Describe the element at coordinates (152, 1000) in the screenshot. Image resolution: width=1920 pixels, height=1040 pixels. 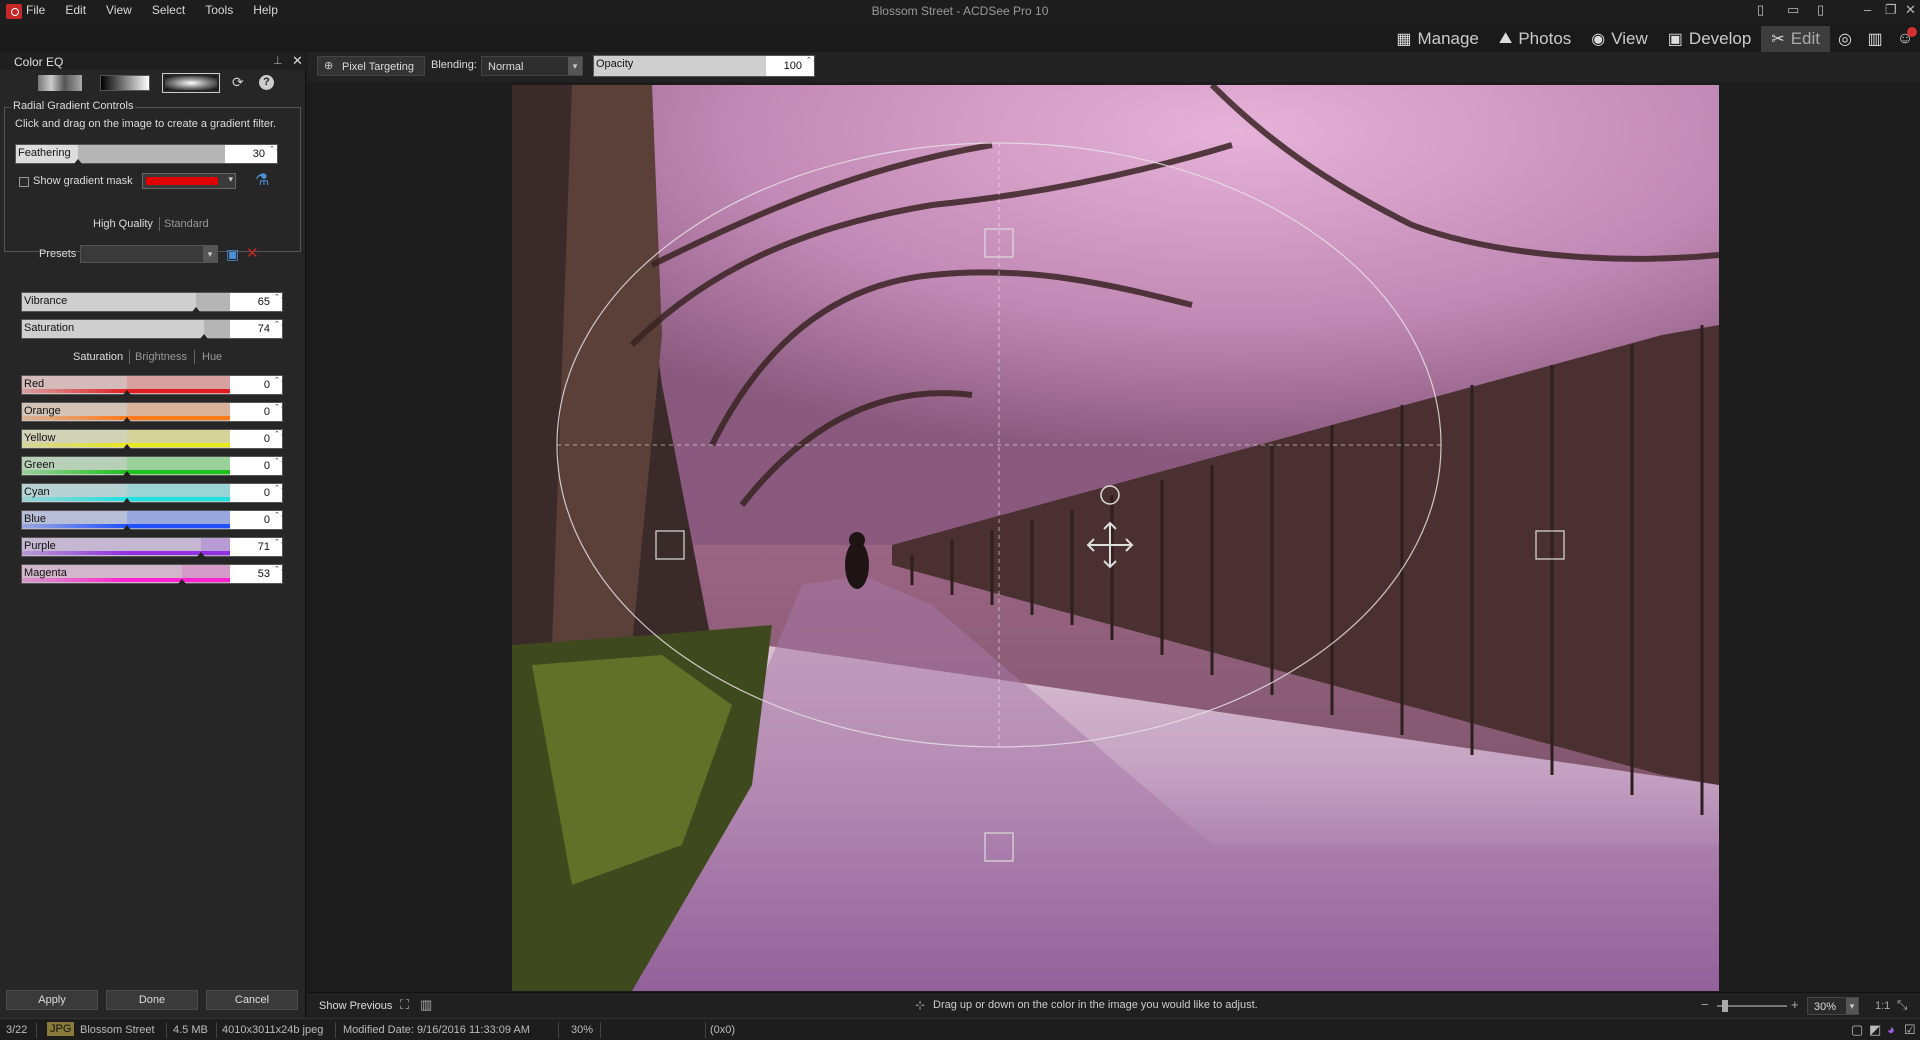
I see `done-button: Done` at that location.